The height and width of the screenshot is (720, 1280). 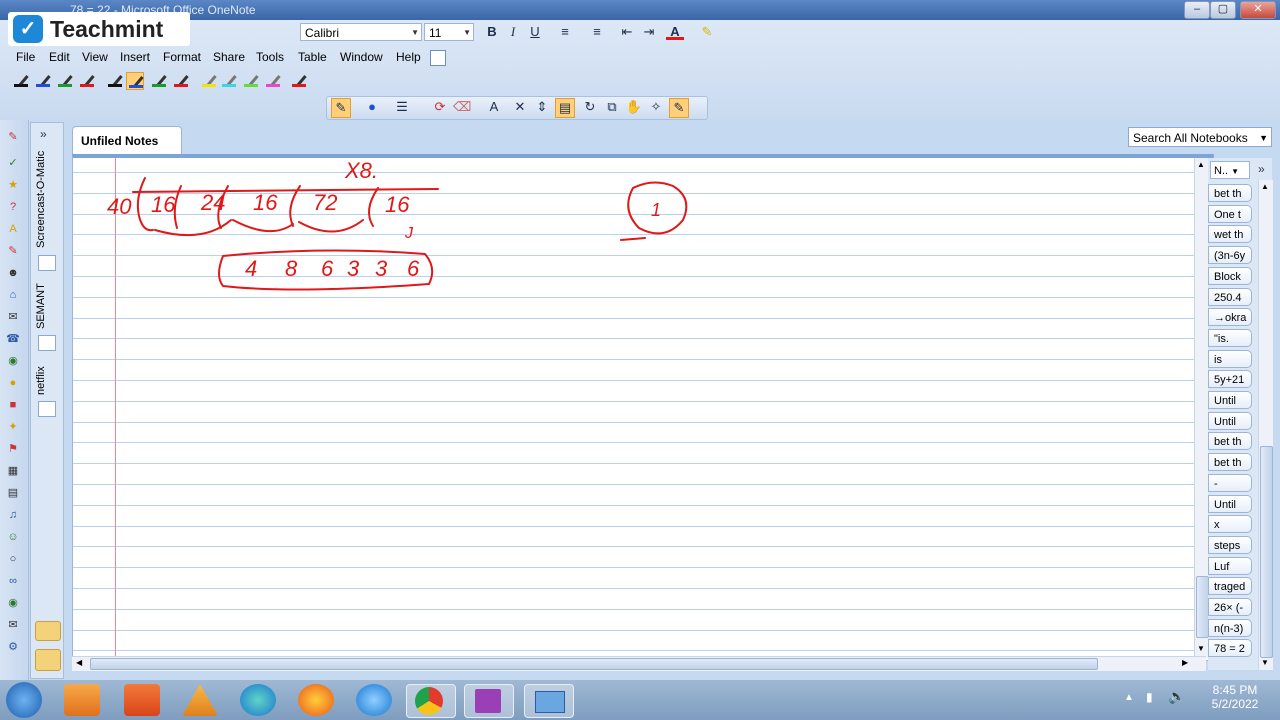 I want to click on edge-icon, so click(x=258, y=700).